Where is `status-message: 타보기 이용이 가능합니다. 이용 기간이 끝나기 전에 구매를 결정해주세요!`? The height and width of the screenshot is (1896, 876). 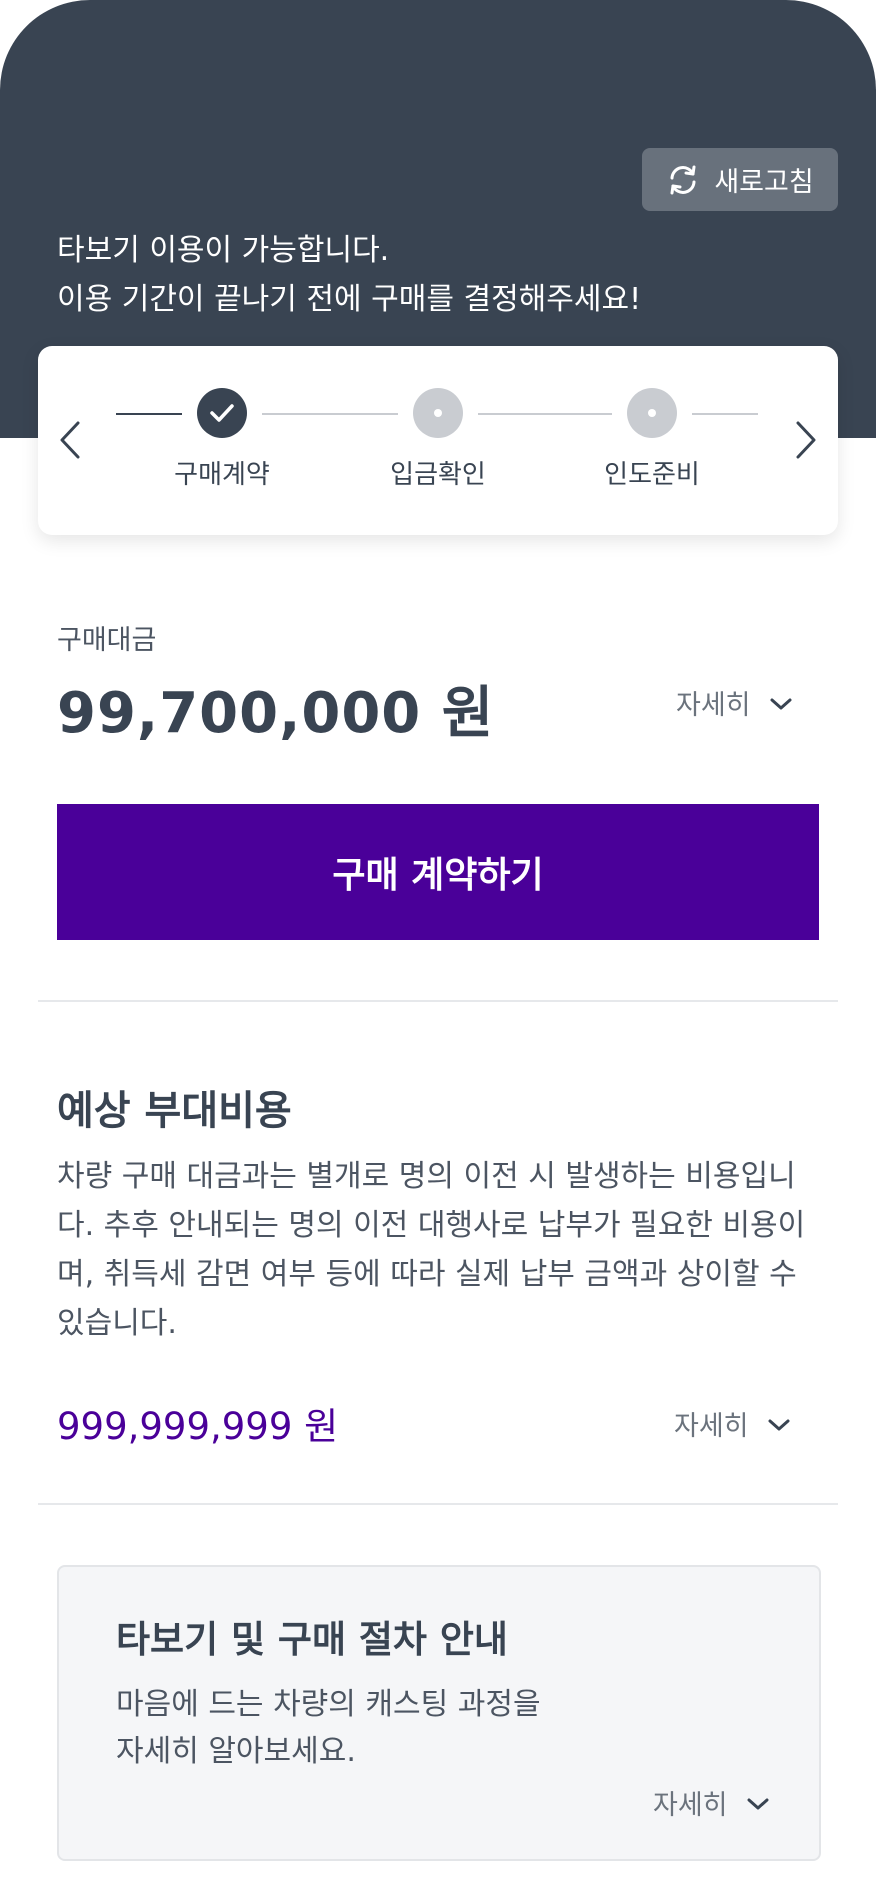
status-message: 타보기 이용이 가능합니다. 이용 기간이 끝나기 전에 구매를 결정해주세요! is located at coordinates (349, 275).